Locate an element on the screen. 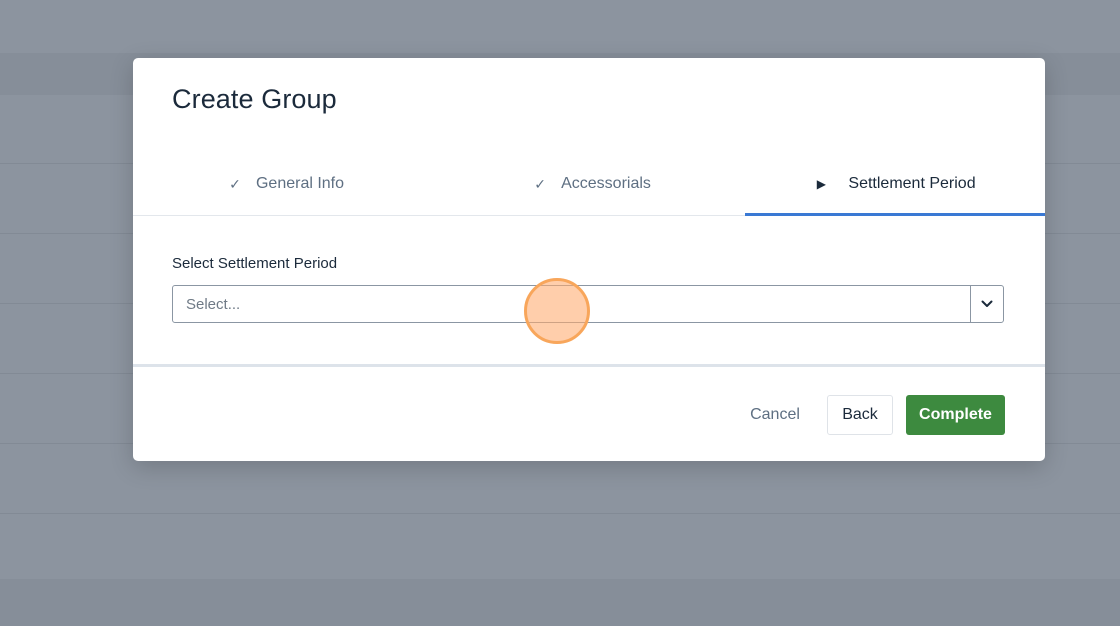 This screenshot has width=1120, height=626. modal-footer: Cancel Back Complete is located at coordinates (589, 412).